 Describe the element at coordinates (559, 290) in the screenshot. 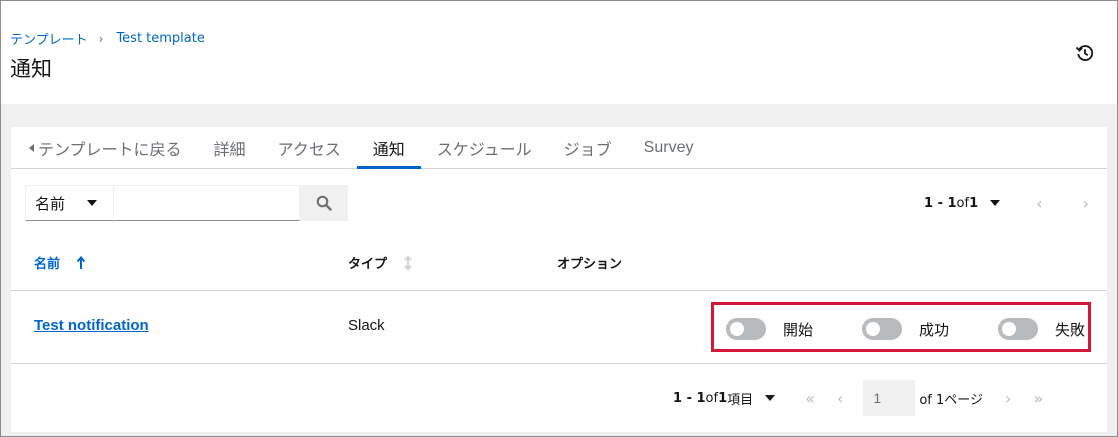

I see `table-header-divider` at that location.